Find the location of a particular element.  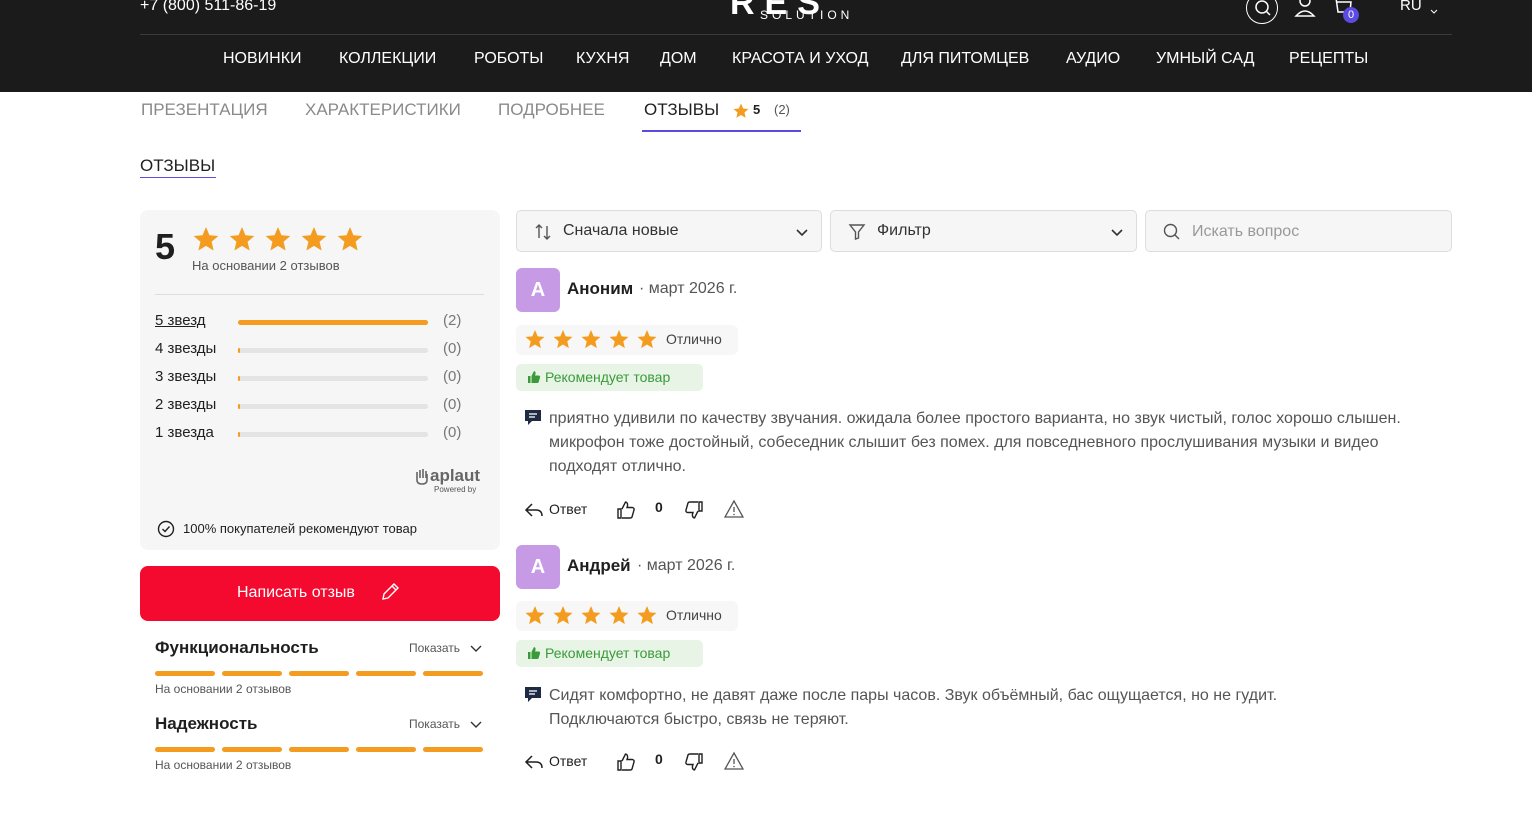

header-divider is located at coordinates (796, 34).